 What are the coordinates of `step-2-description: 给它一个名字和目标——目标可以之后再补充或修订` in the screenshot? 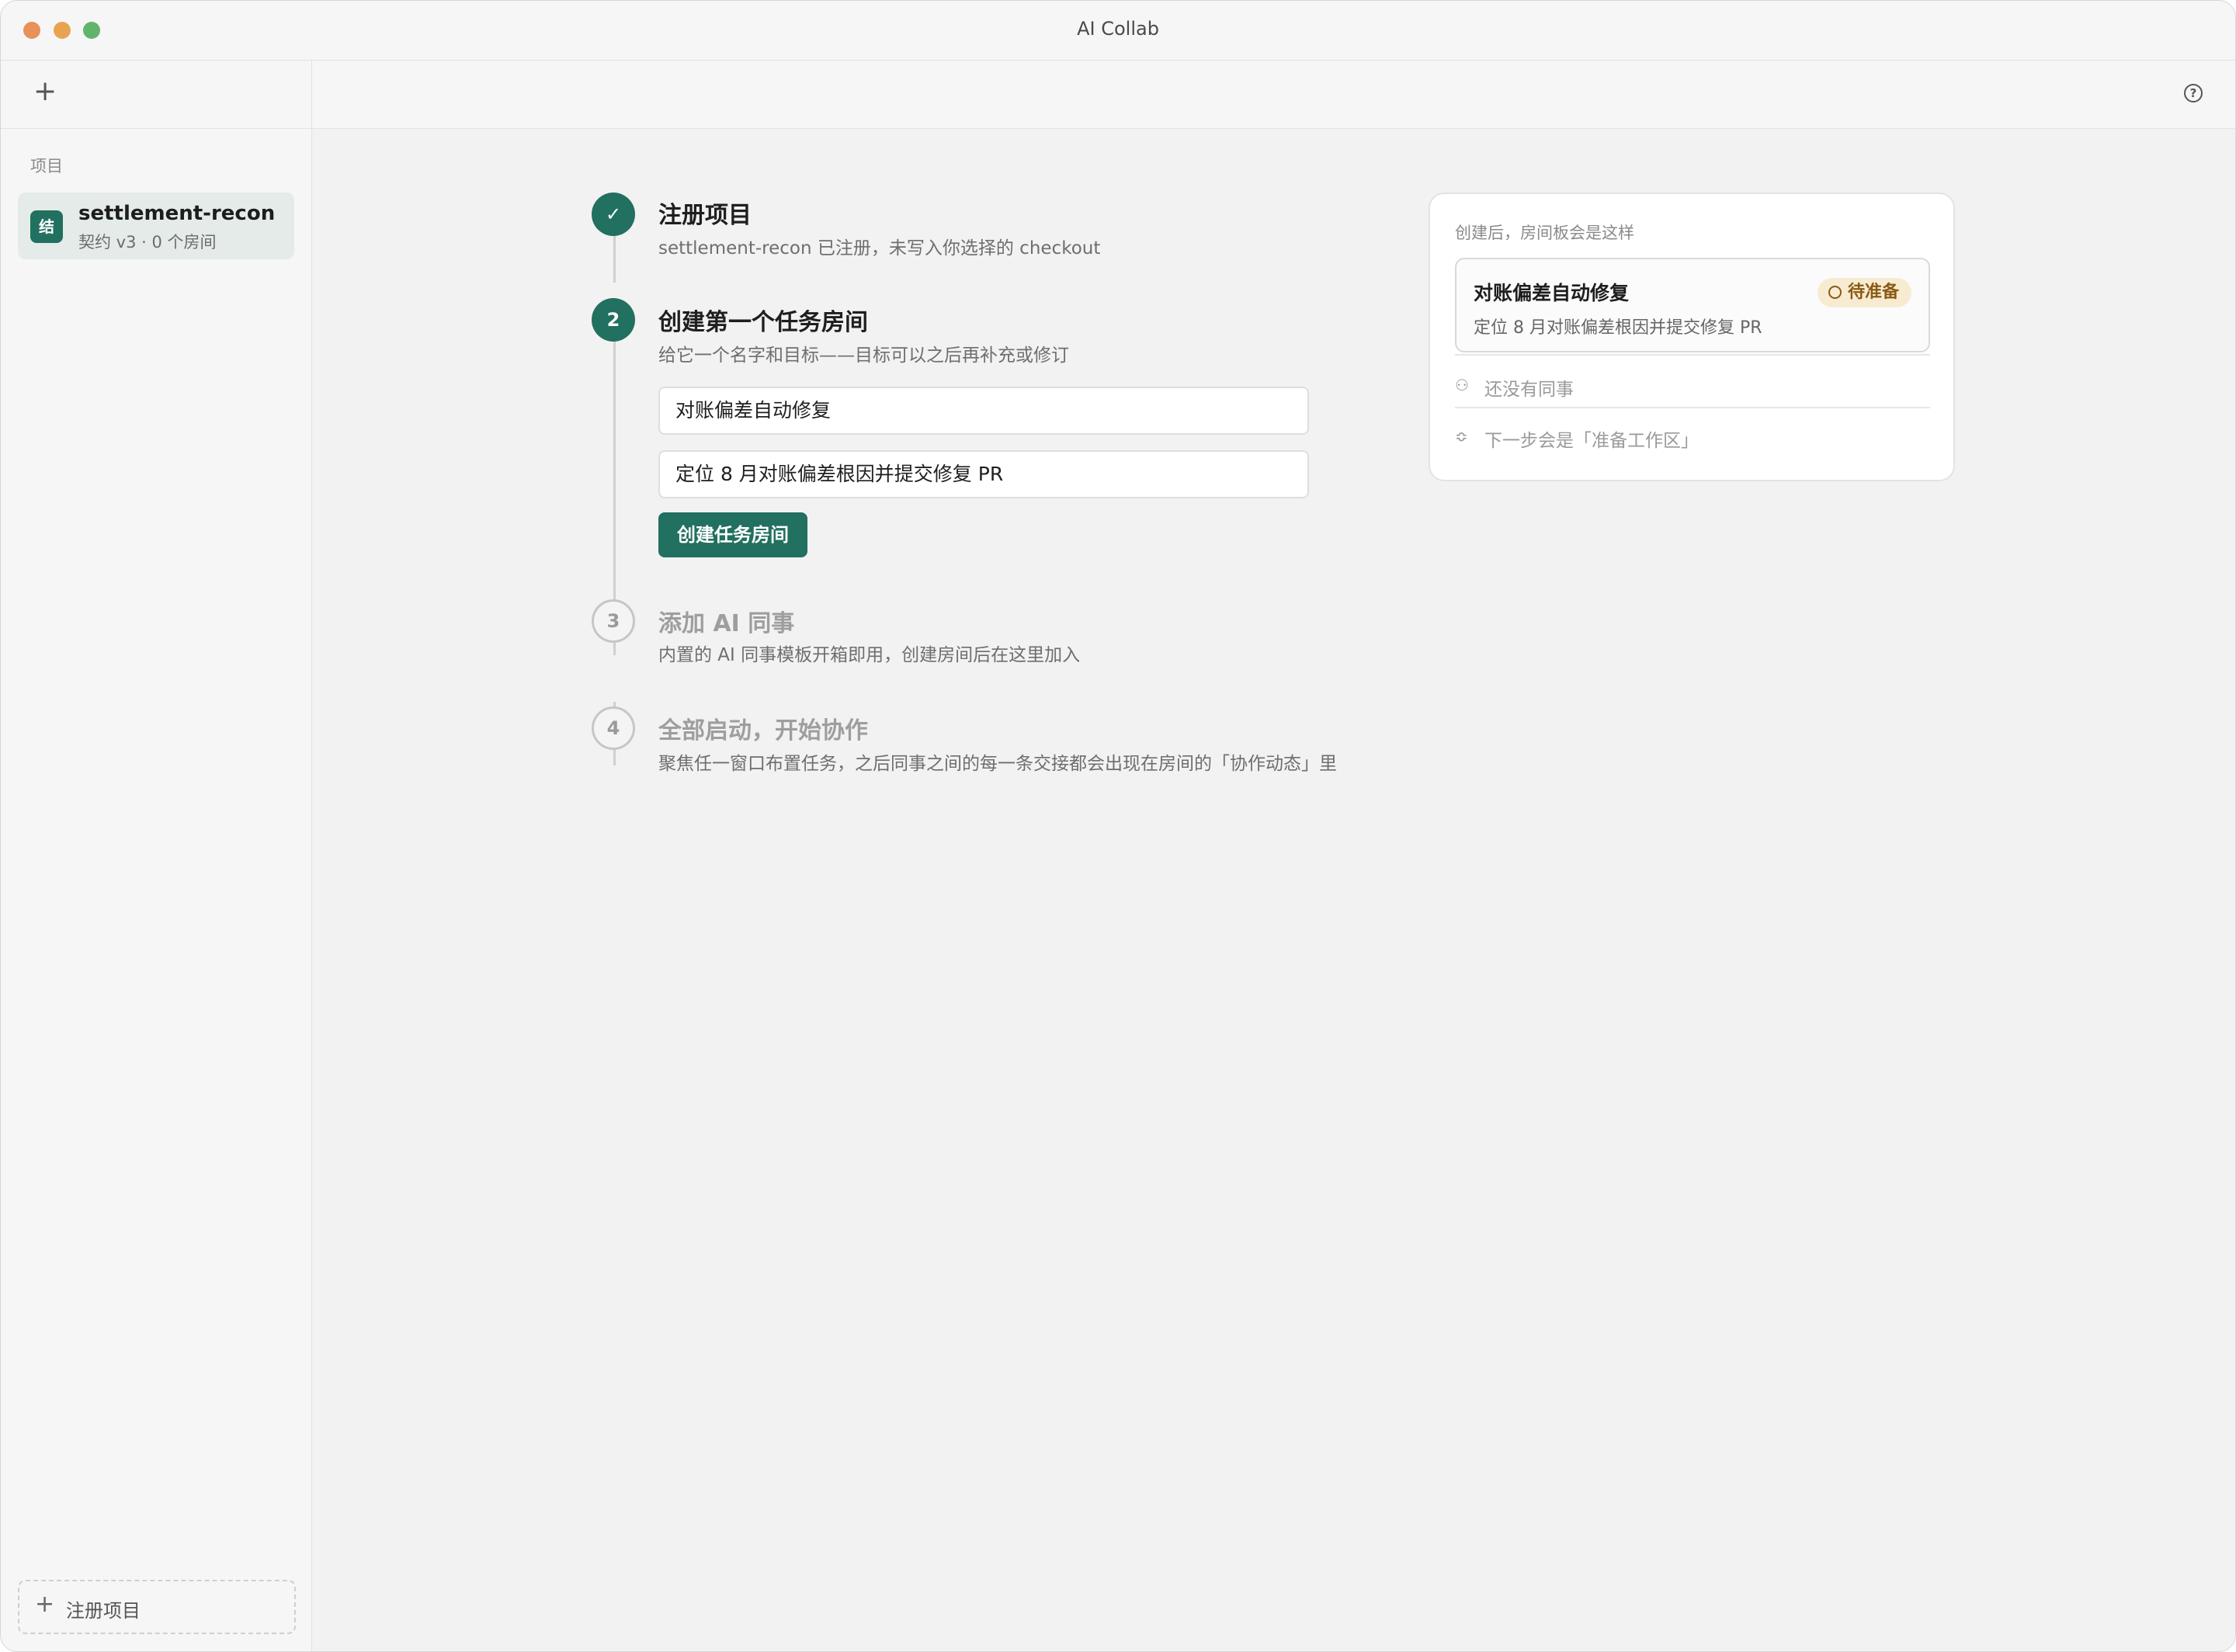 It's located at (863, 355).